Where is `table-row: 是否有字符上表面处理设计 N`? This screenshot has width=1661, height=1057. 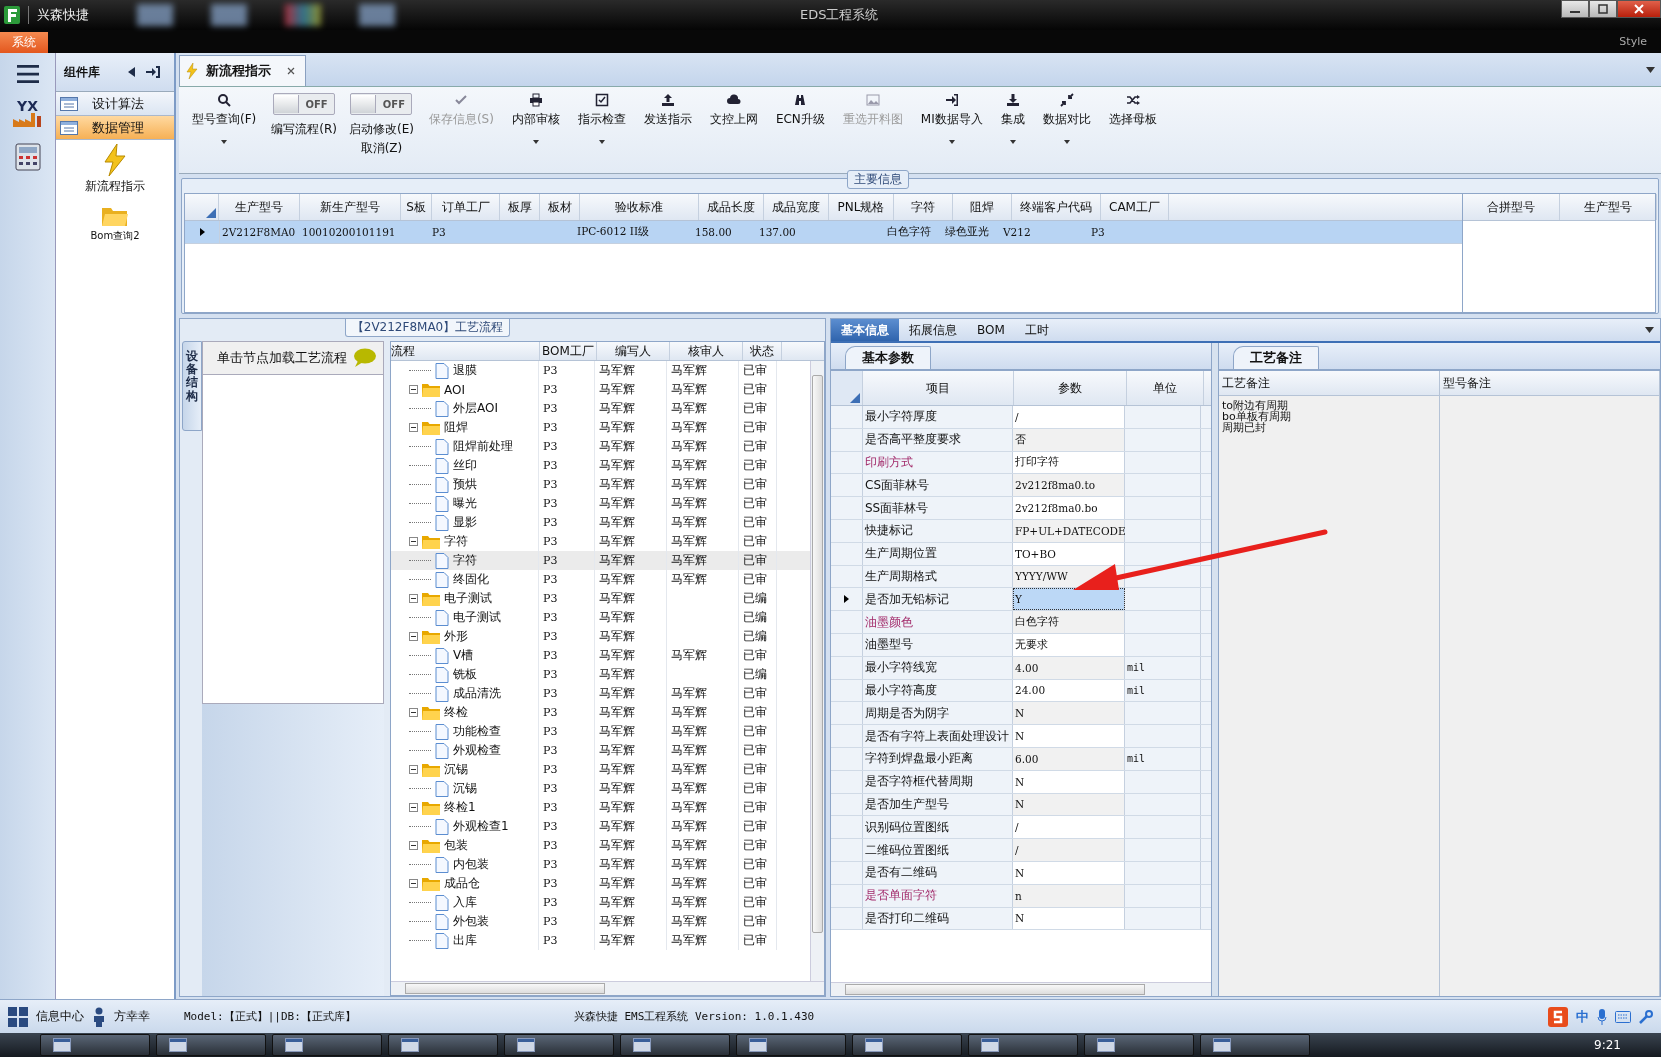 table-row: 是否有字符上表面处理设计 N is located at coordinates (1021, 736).